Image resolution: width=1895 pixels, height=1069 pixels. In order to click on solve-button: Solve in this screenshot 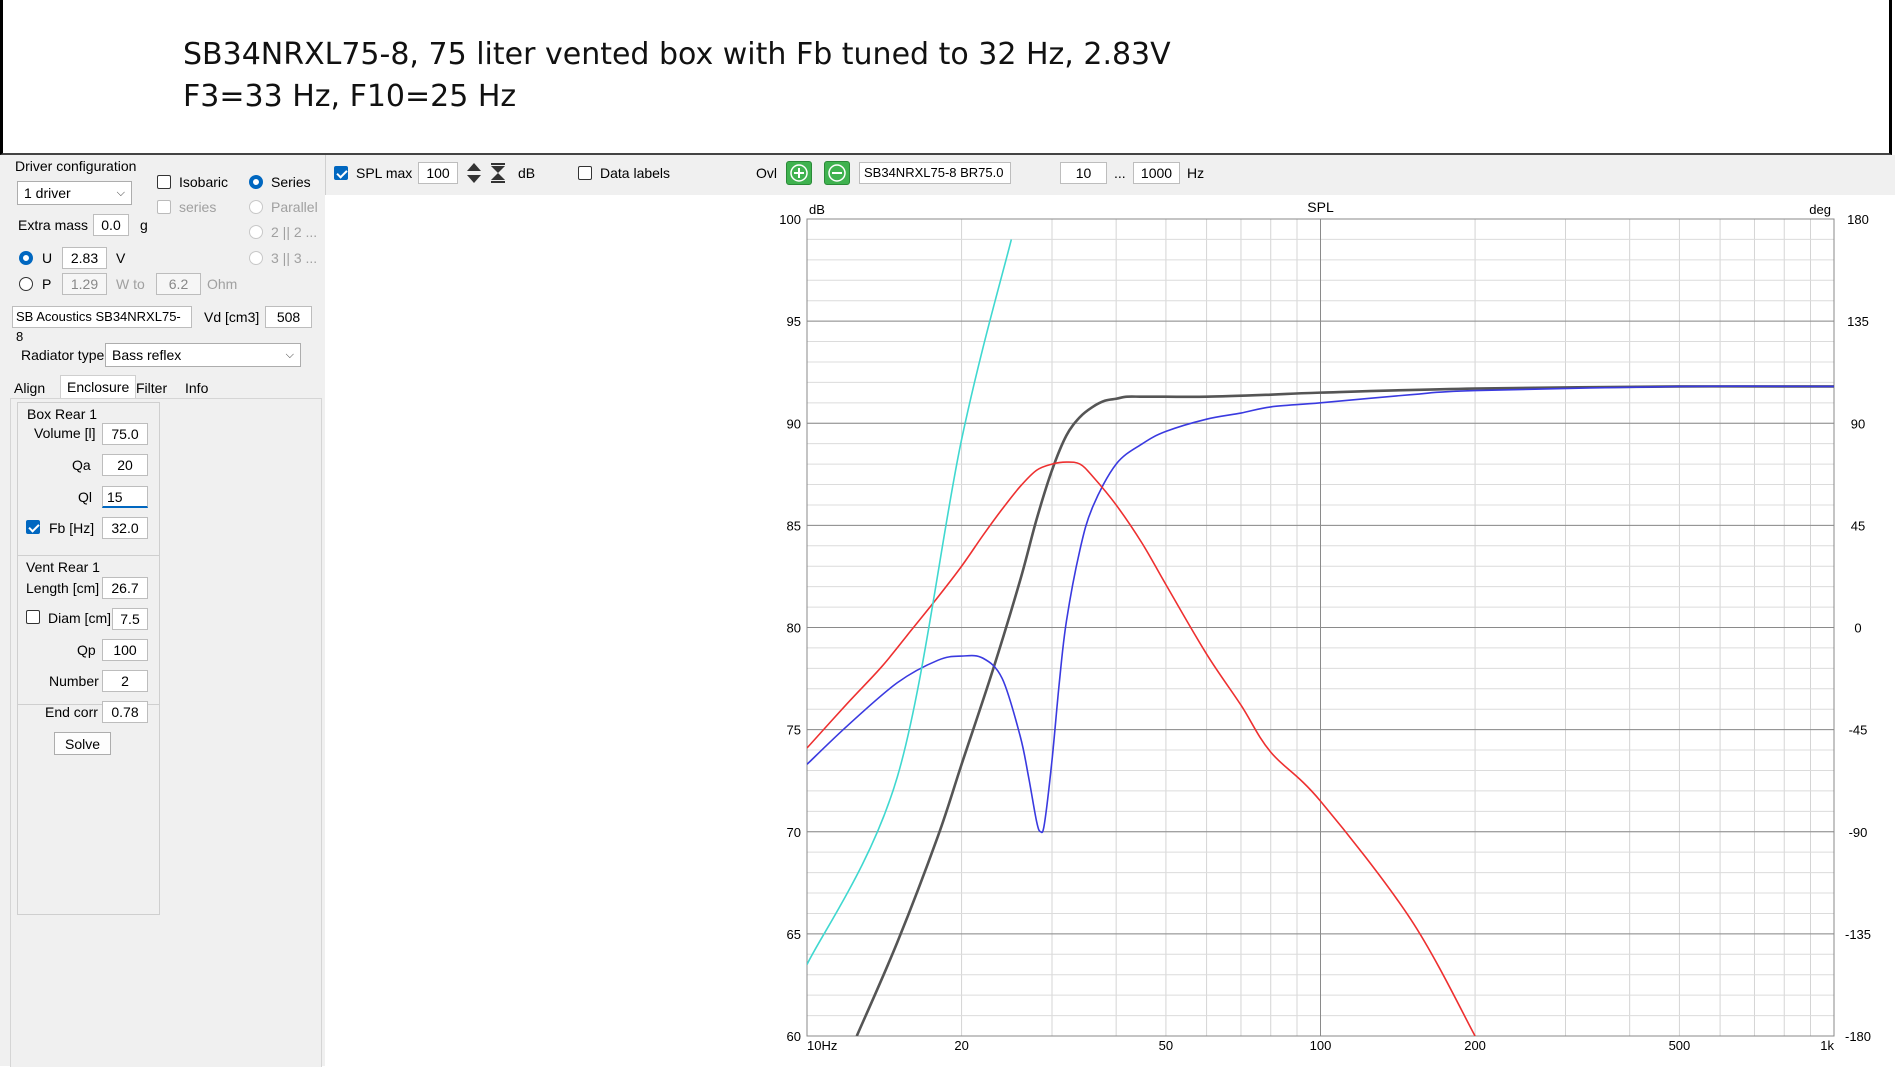, I will do `click(82, 743)`.